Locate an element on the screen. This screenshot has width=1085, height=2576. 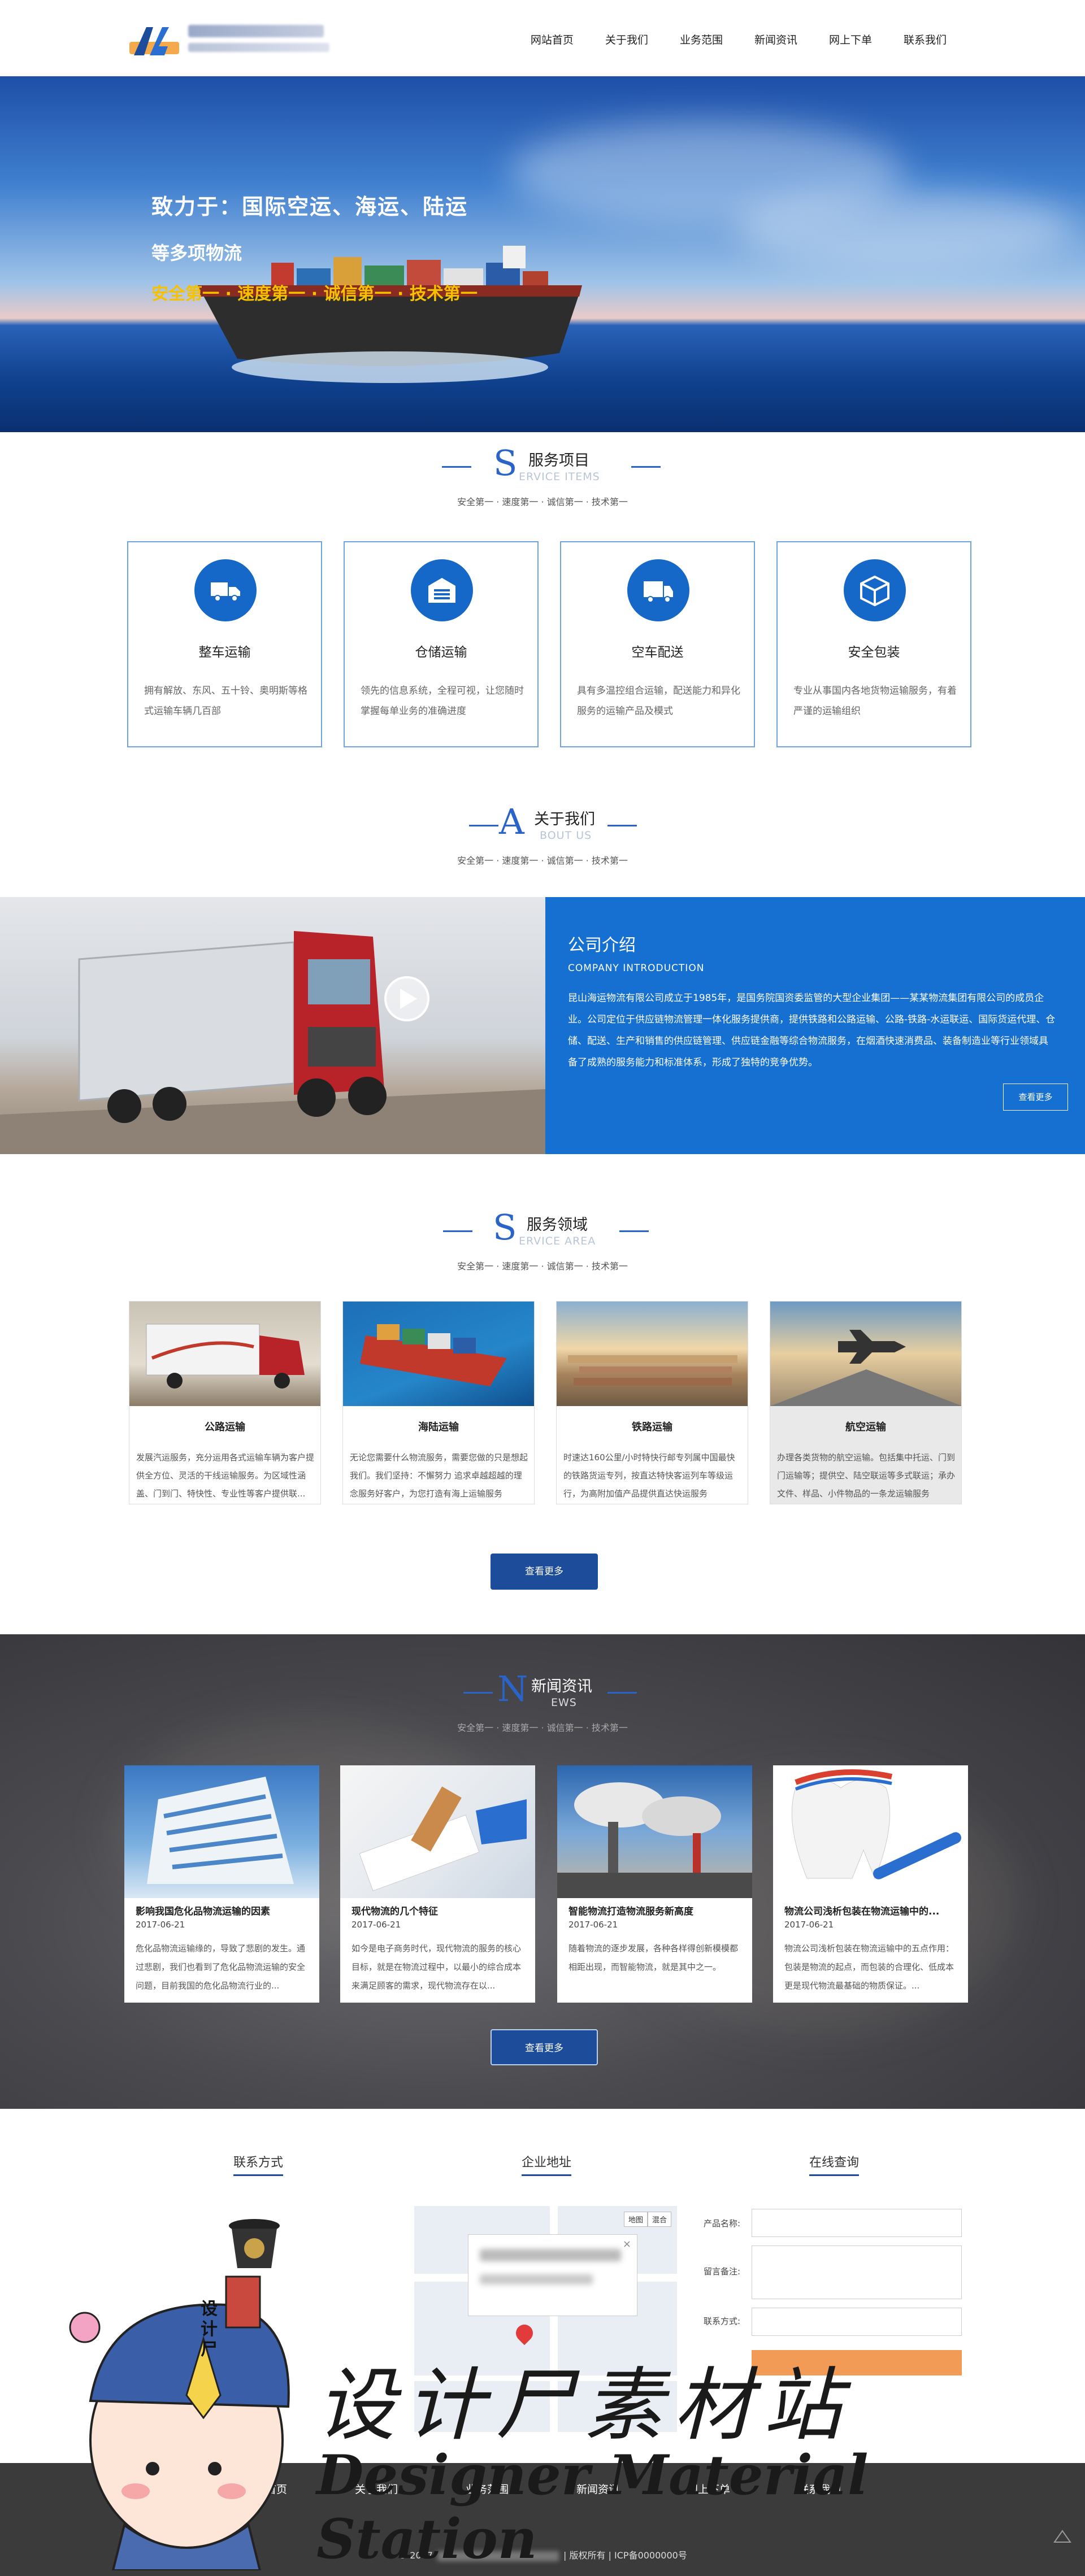
footer-nav-order: 网上下单 is located at coordinates (708, 2488).